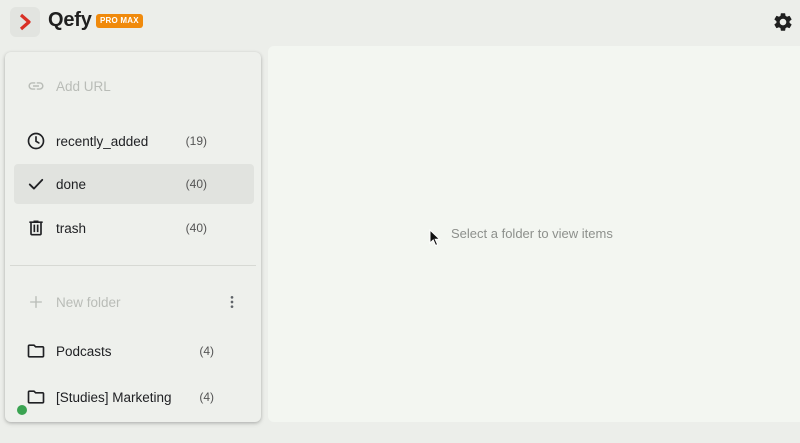 The width and height of the screenshot is (800, 443). Describe the element at coordinates (36, 141) in the screenshot. I see `clock-icon` at that location.